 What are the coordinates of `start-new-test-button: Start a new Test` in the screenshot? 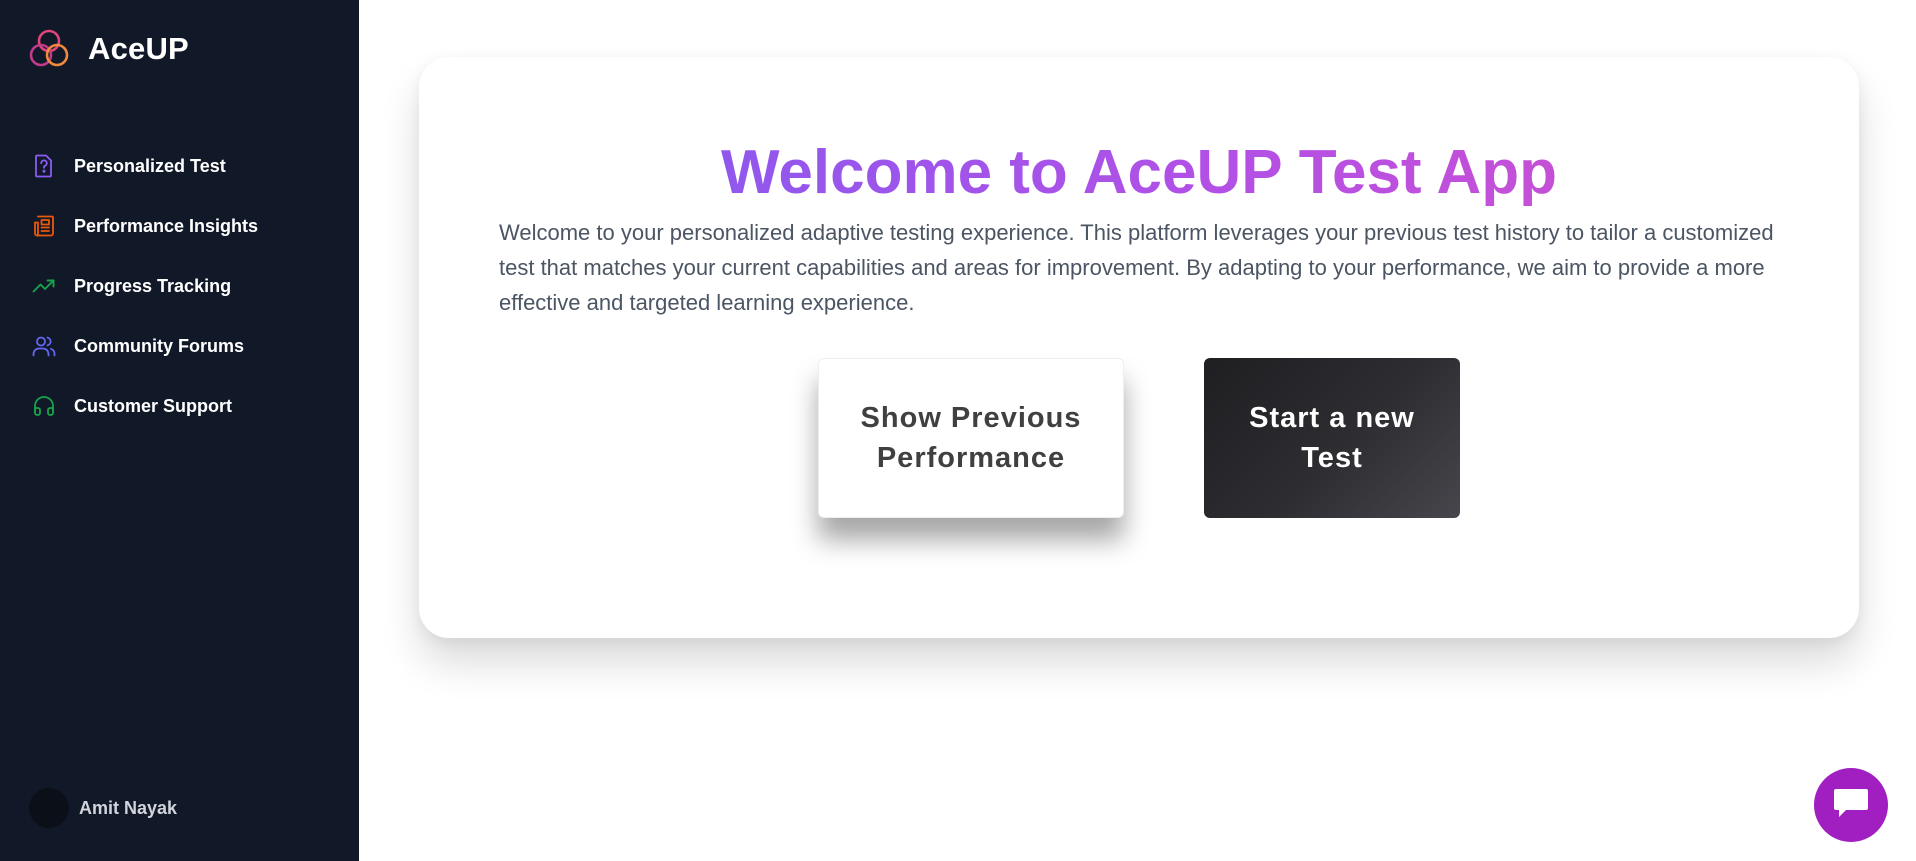 It's located at (1332, 438).